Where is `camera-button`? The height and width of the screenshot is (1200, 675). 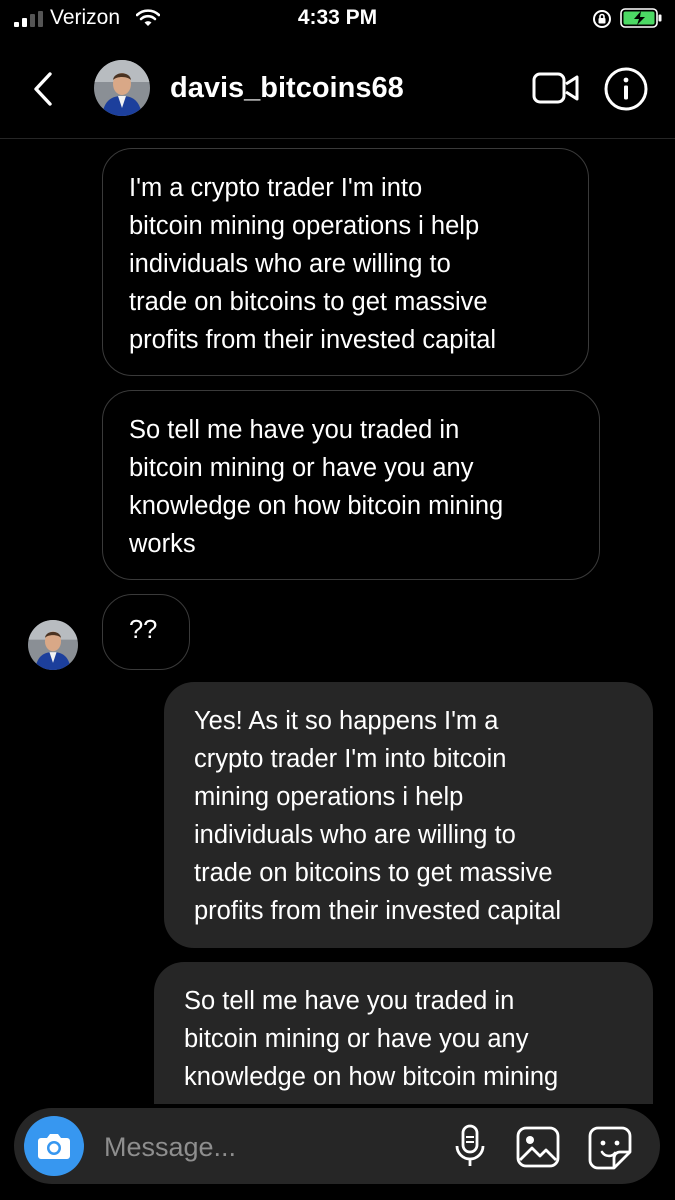
camera-button is located at coordinates (54, 1146).